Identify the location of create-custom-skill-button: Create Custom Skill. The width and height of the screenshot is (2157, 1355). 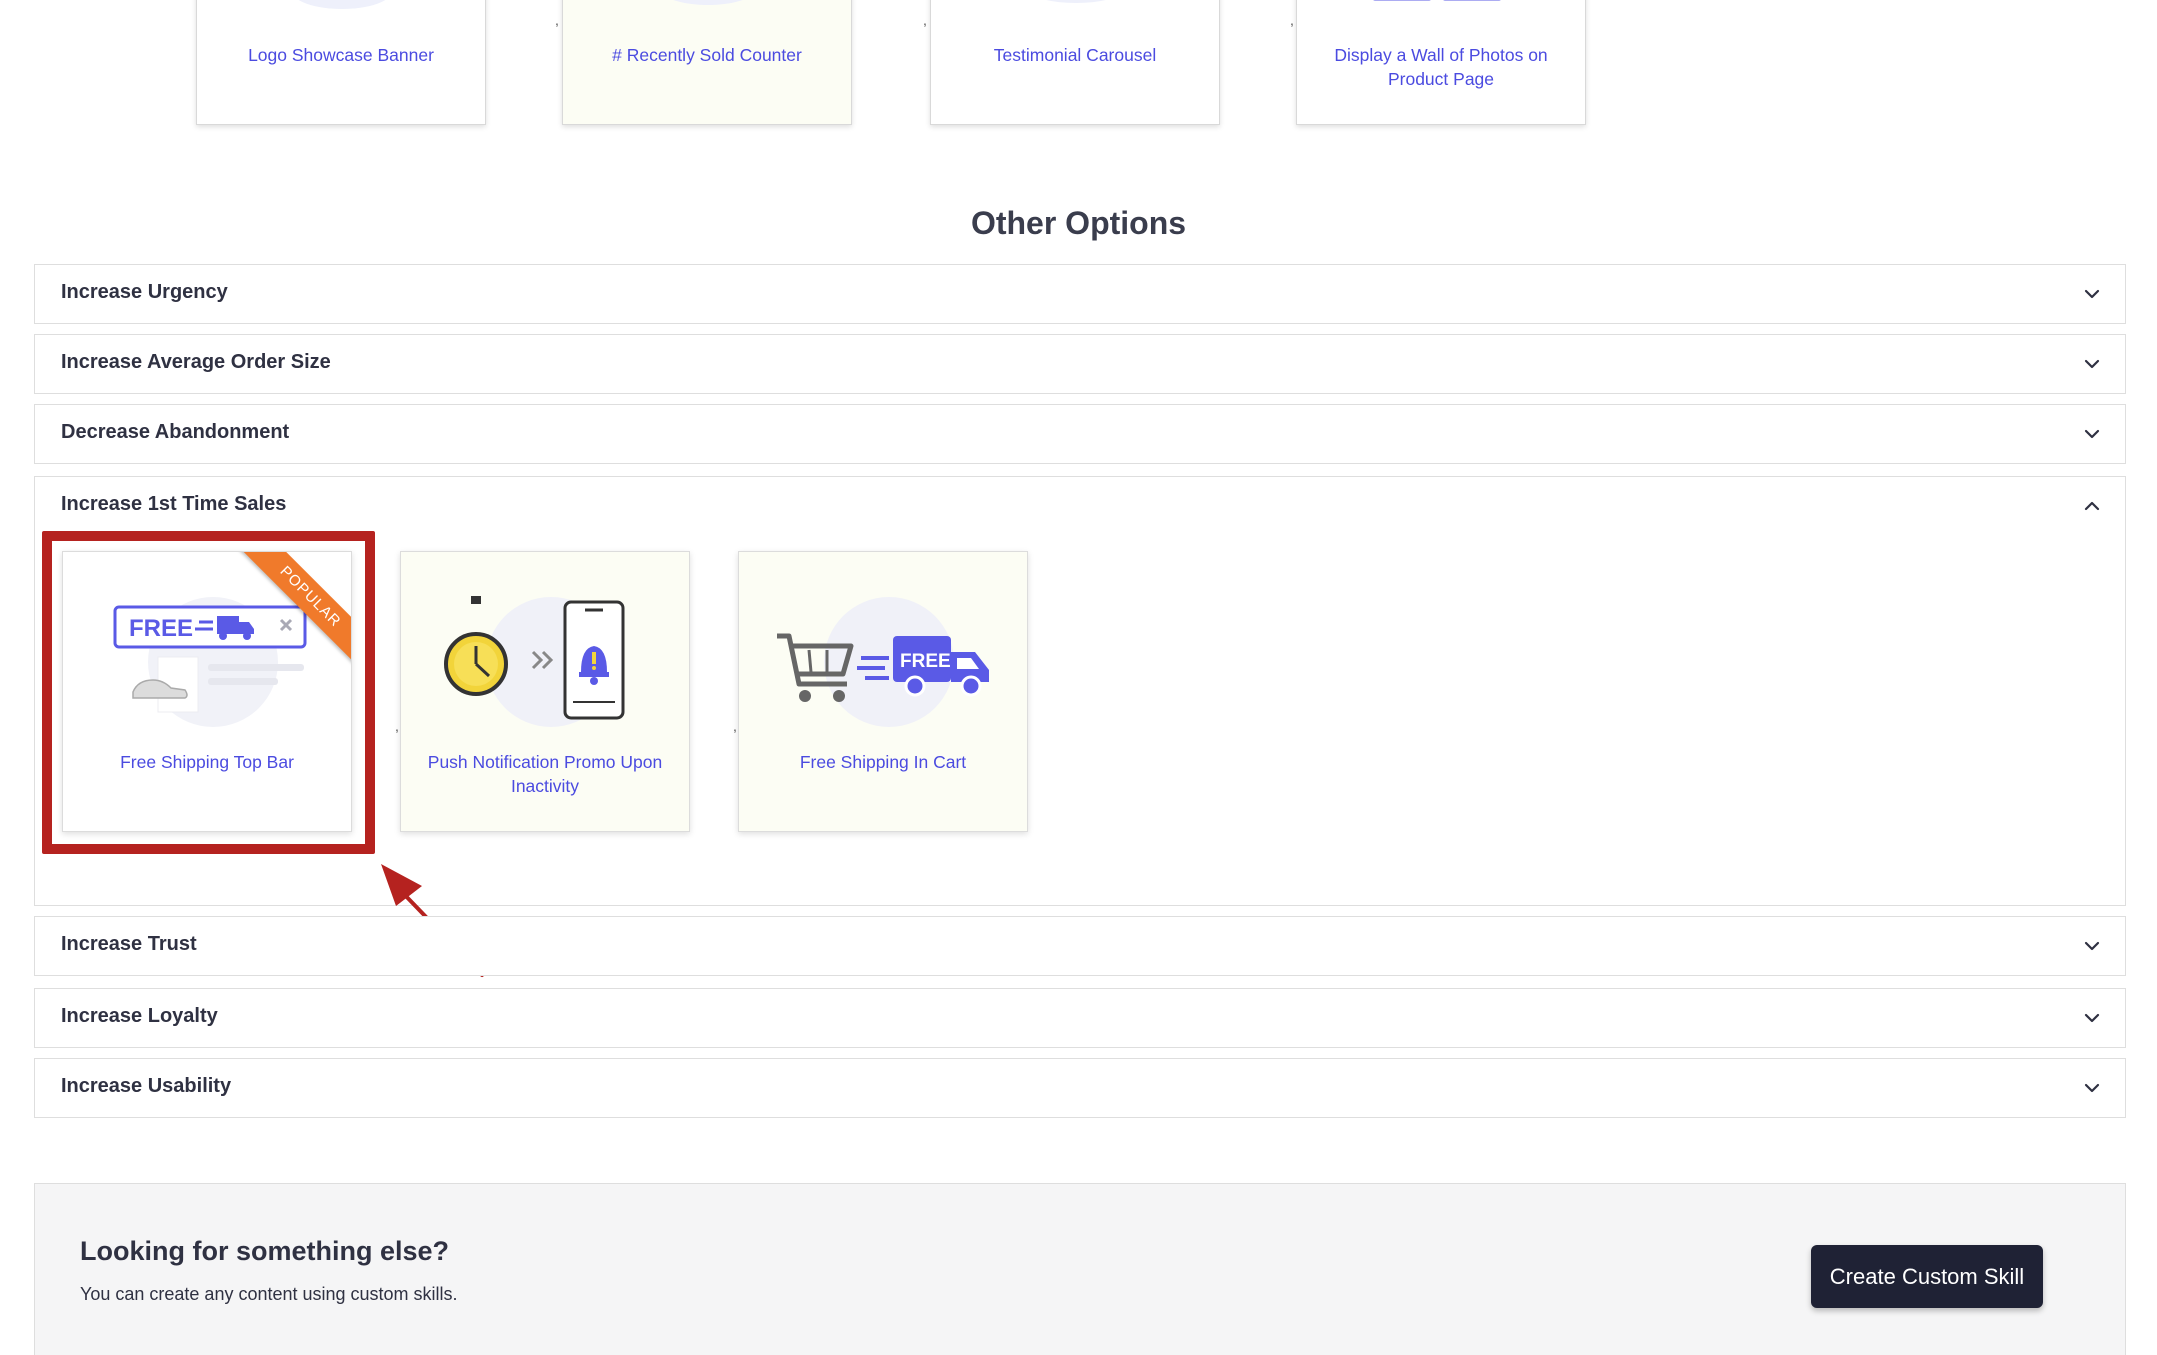
(1927, 1276).